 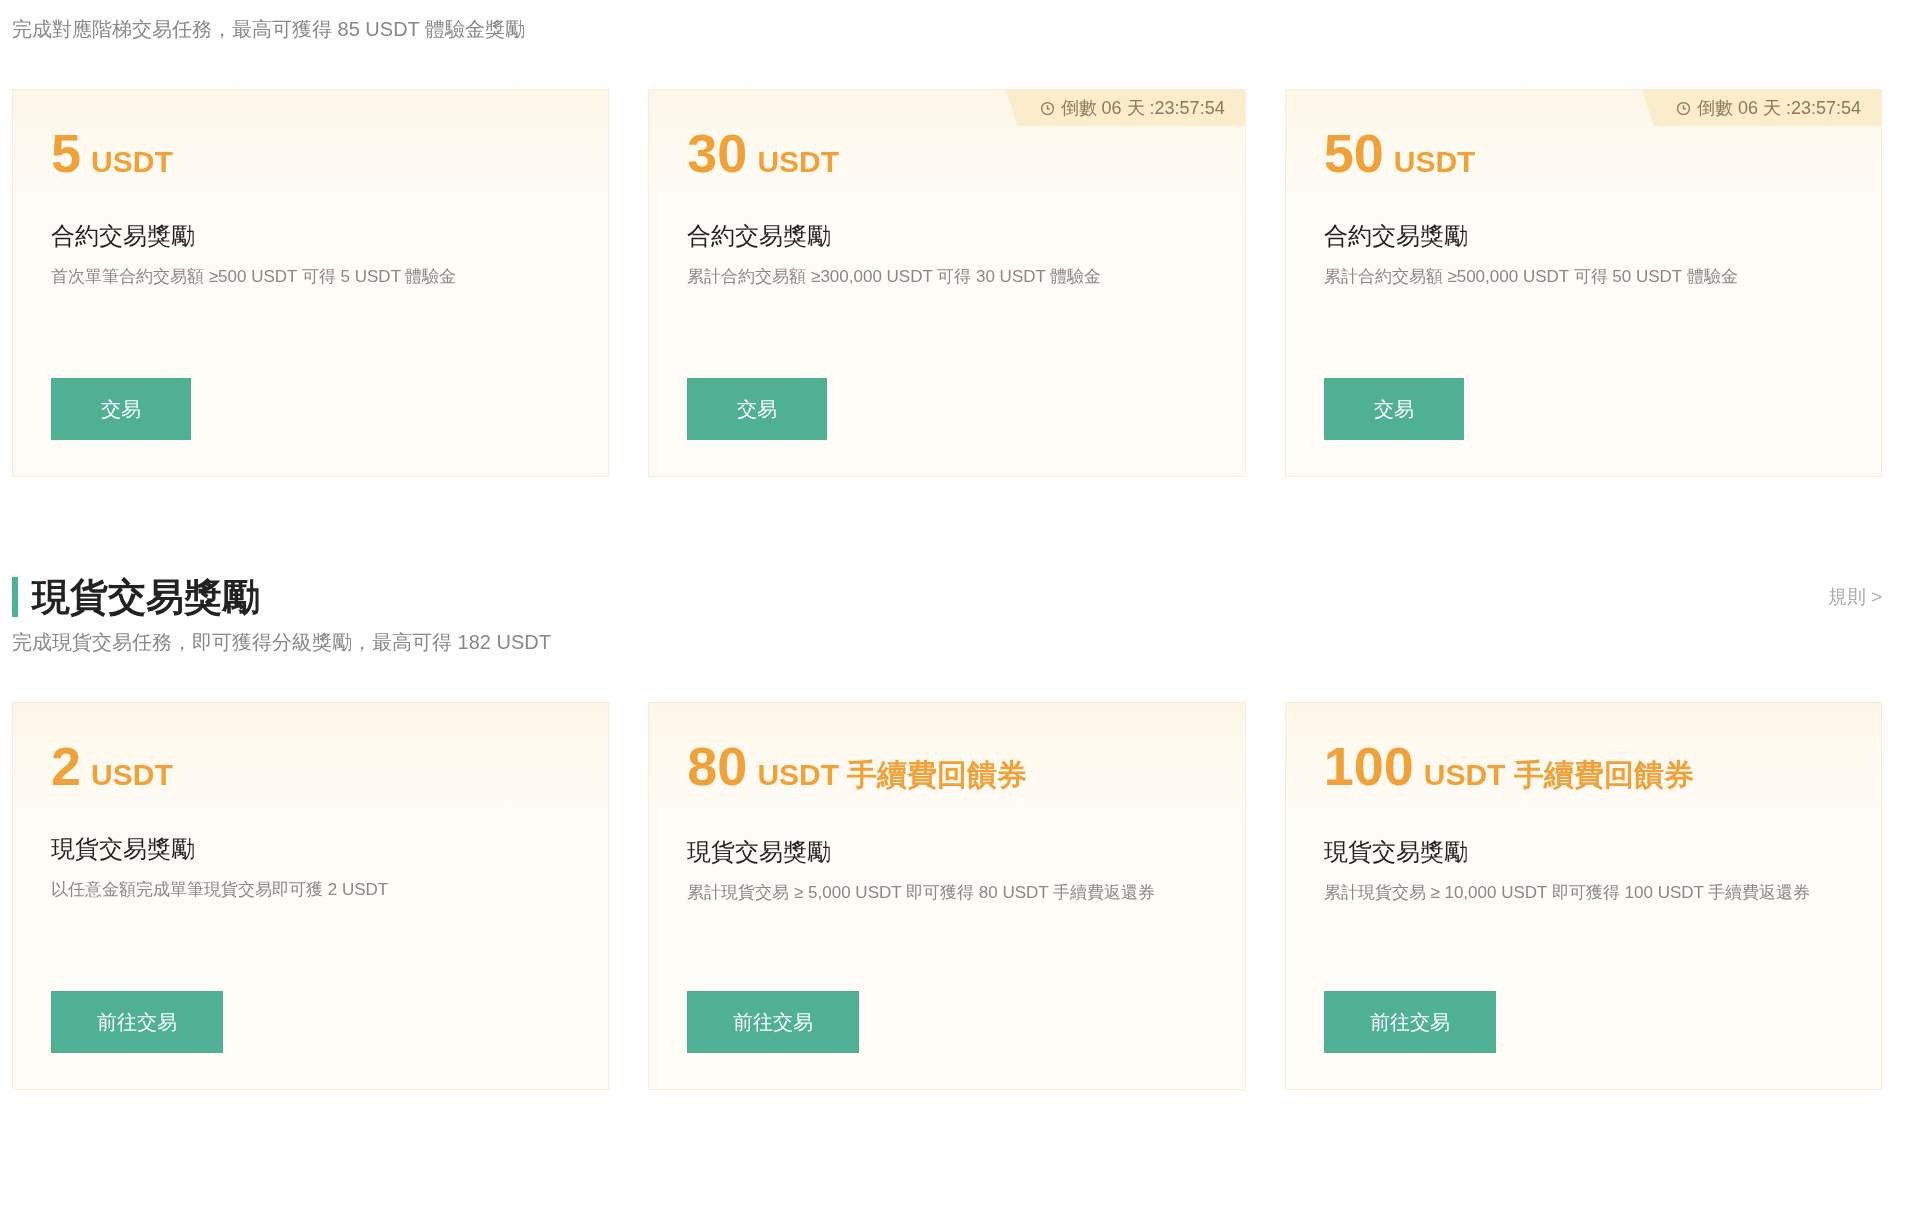 I want to click on reward-amount: 100, so click(x=1368, y=766).